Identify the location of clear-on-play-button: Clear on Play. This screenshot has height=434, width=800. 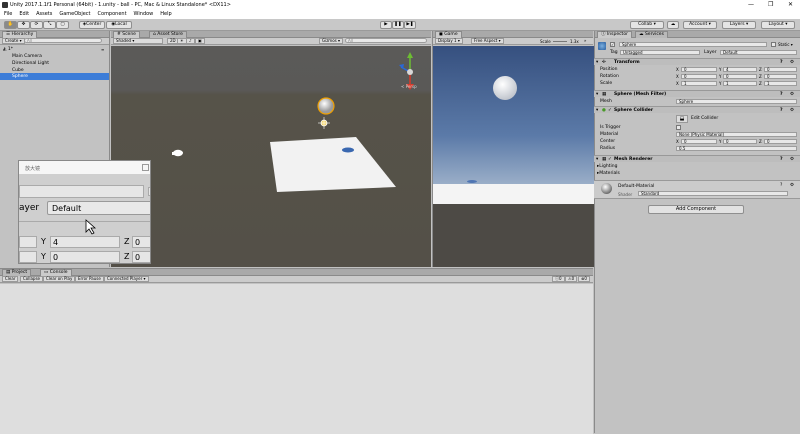
(59, 279).